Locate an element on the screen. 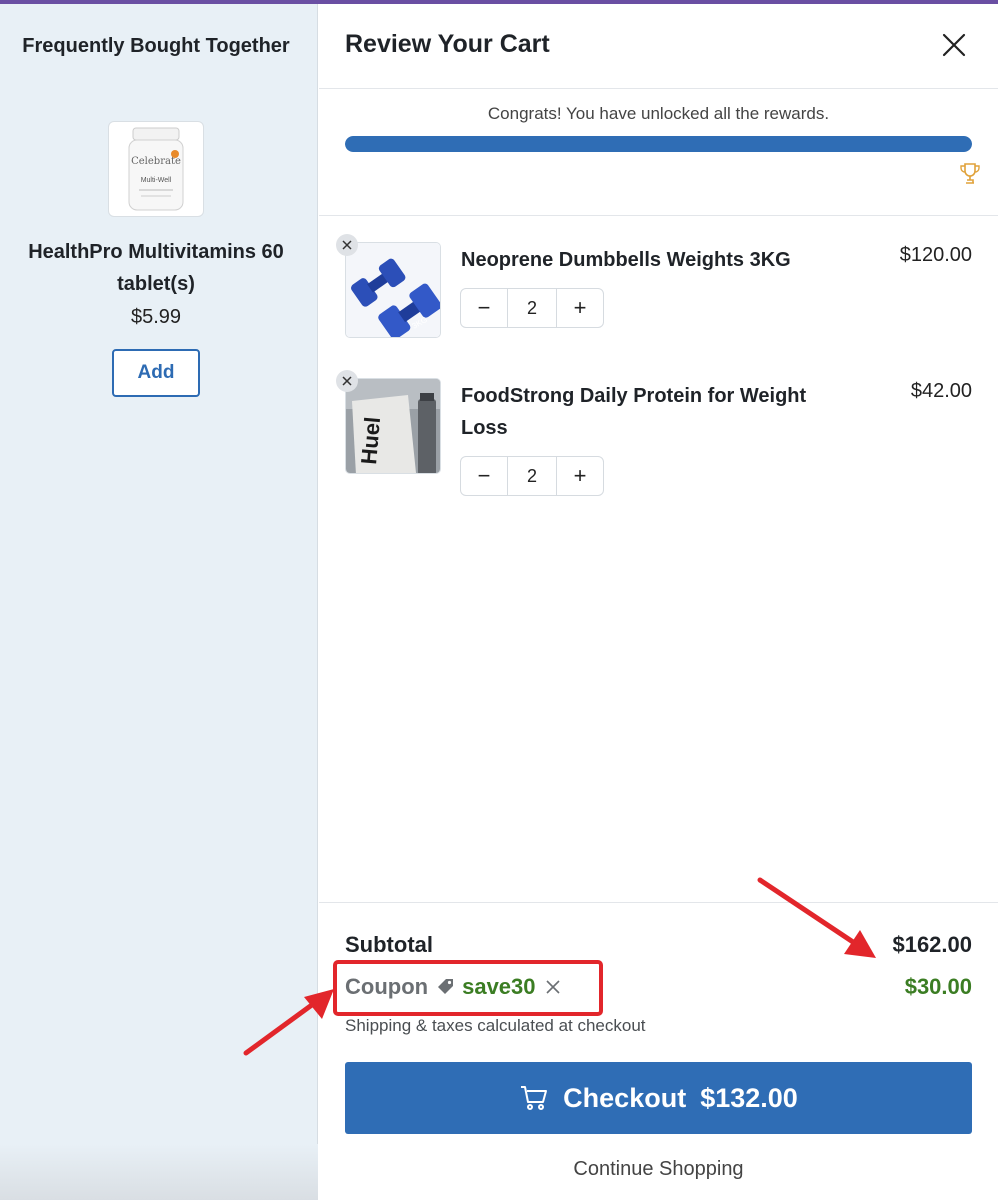 This screenshot has height=1200, width=998. header-divider is located at coordinates (658, 88).